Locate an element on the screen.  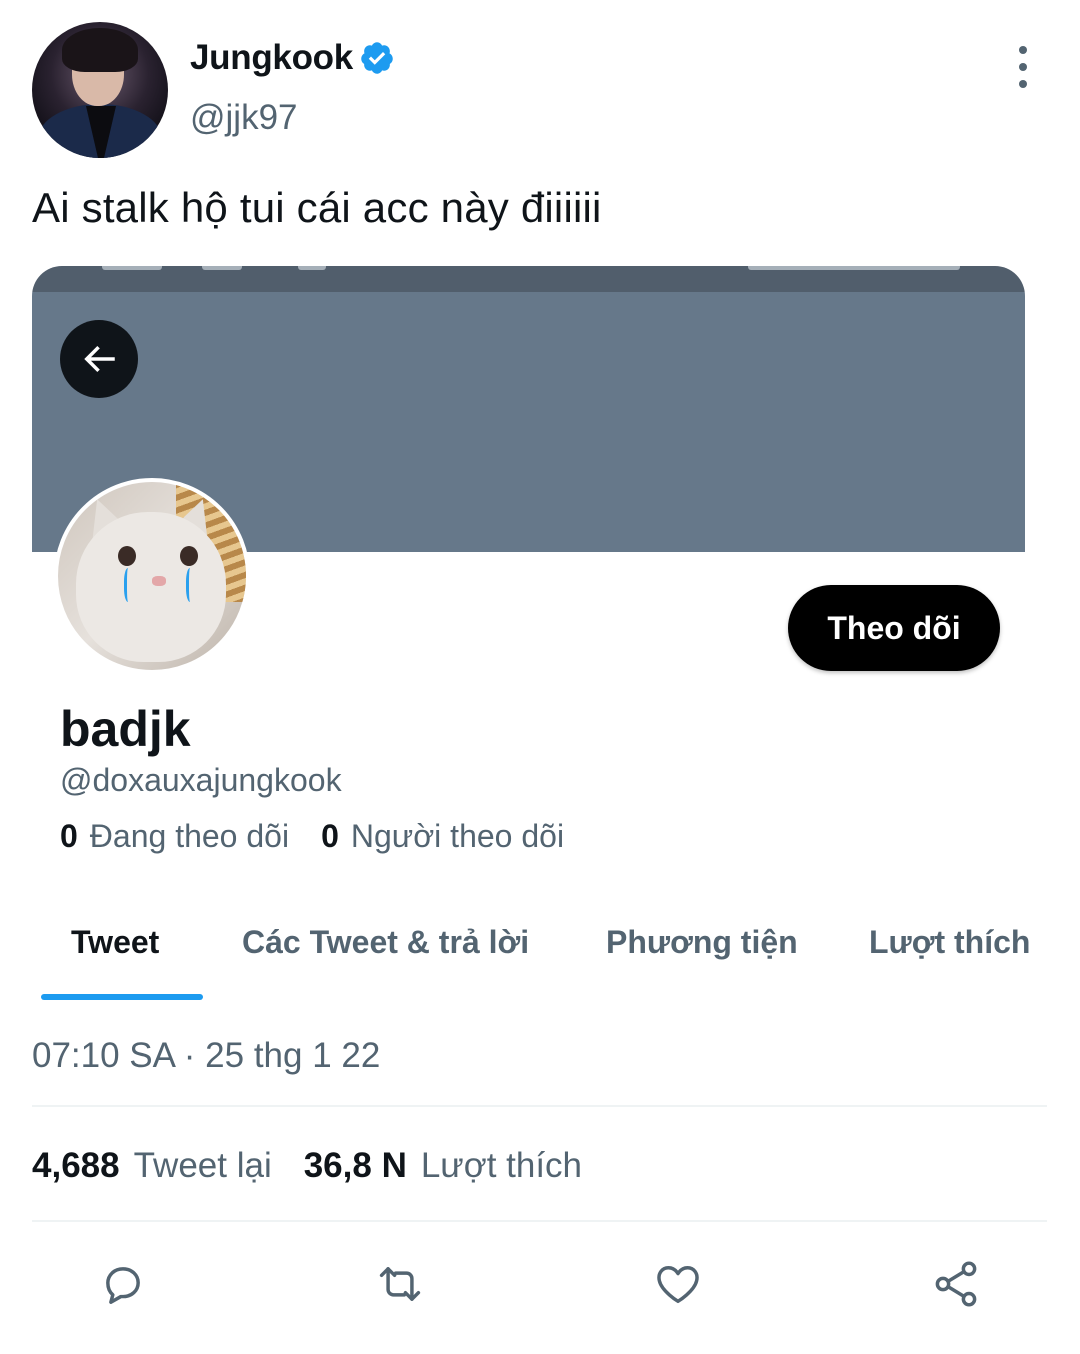
tweet-actions is located at coordinates (540, 1286).